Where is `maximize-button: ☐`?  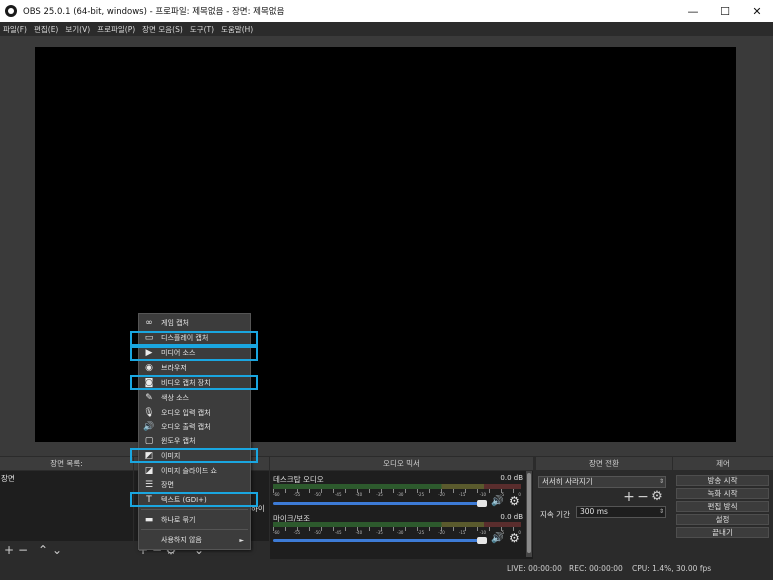 maximize-button: ☐ is located at coordinates (725, 11).